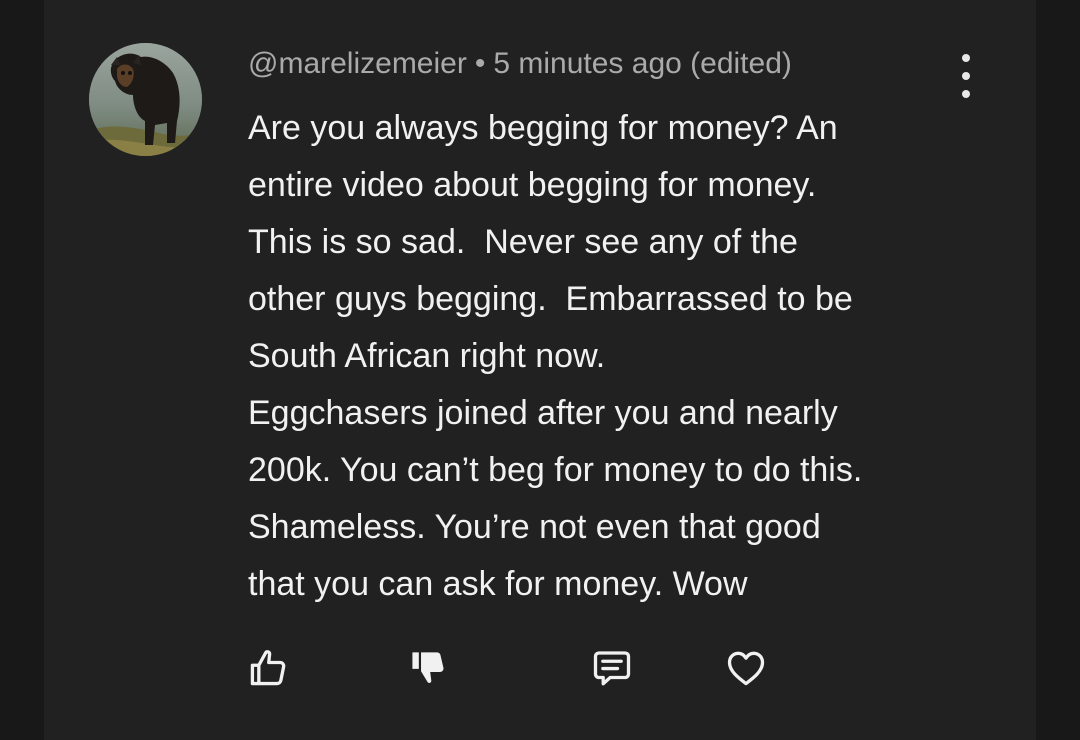 This screenshot has width=1080, height=740. What do you see at coordinates (357, 63) in the screenshot?
I see `author-name: @marelizemeier` at bounding box center [357, 63].